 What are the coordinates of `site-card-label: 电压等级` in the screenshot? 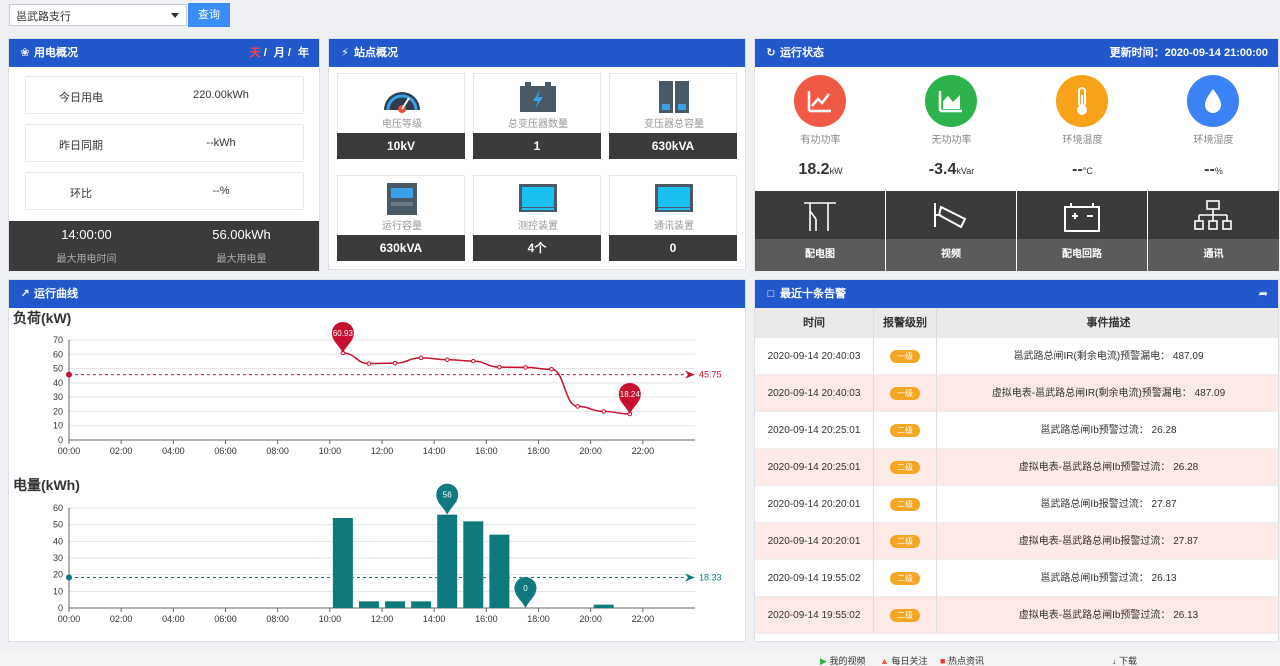 It's located at (402, 124).